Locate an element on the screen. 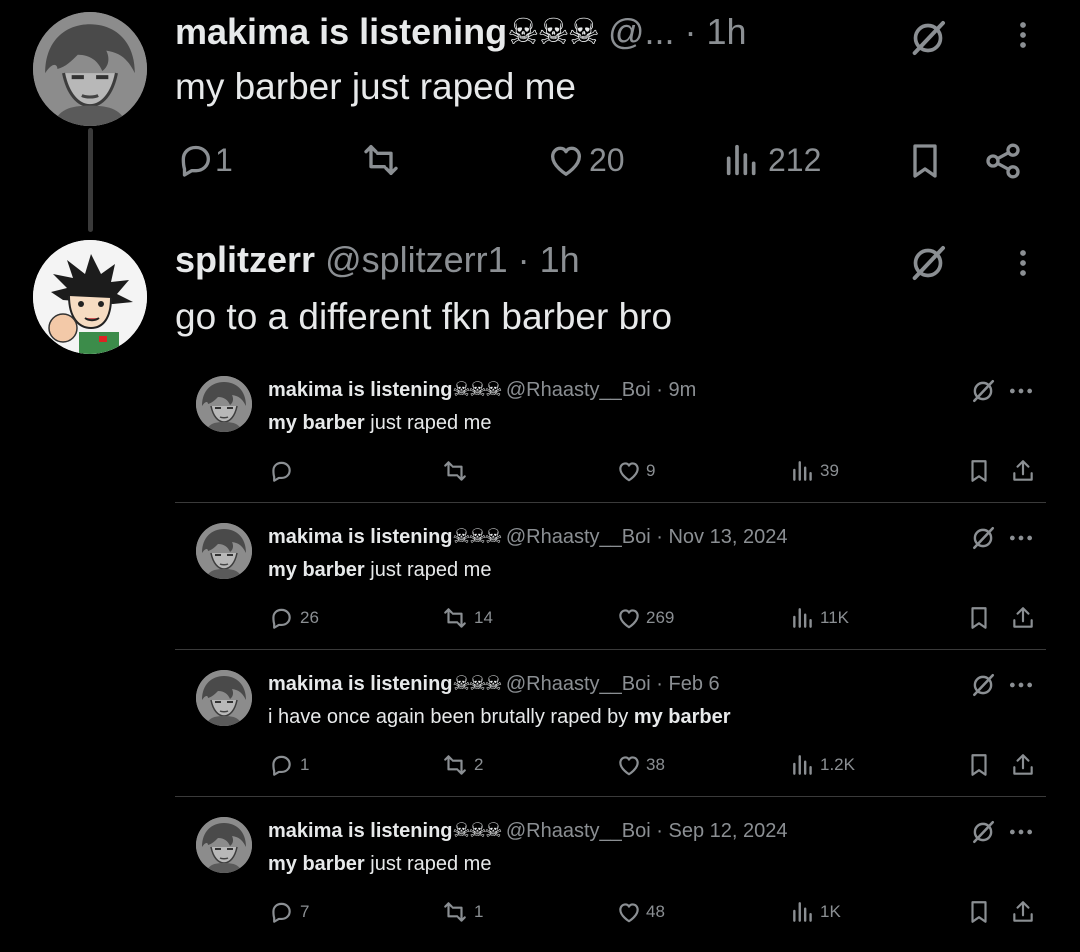 Image resolution: width=1080 pixels, height=952 pixels. handle: @splitzerr1 is located at coordinates (416, 259).